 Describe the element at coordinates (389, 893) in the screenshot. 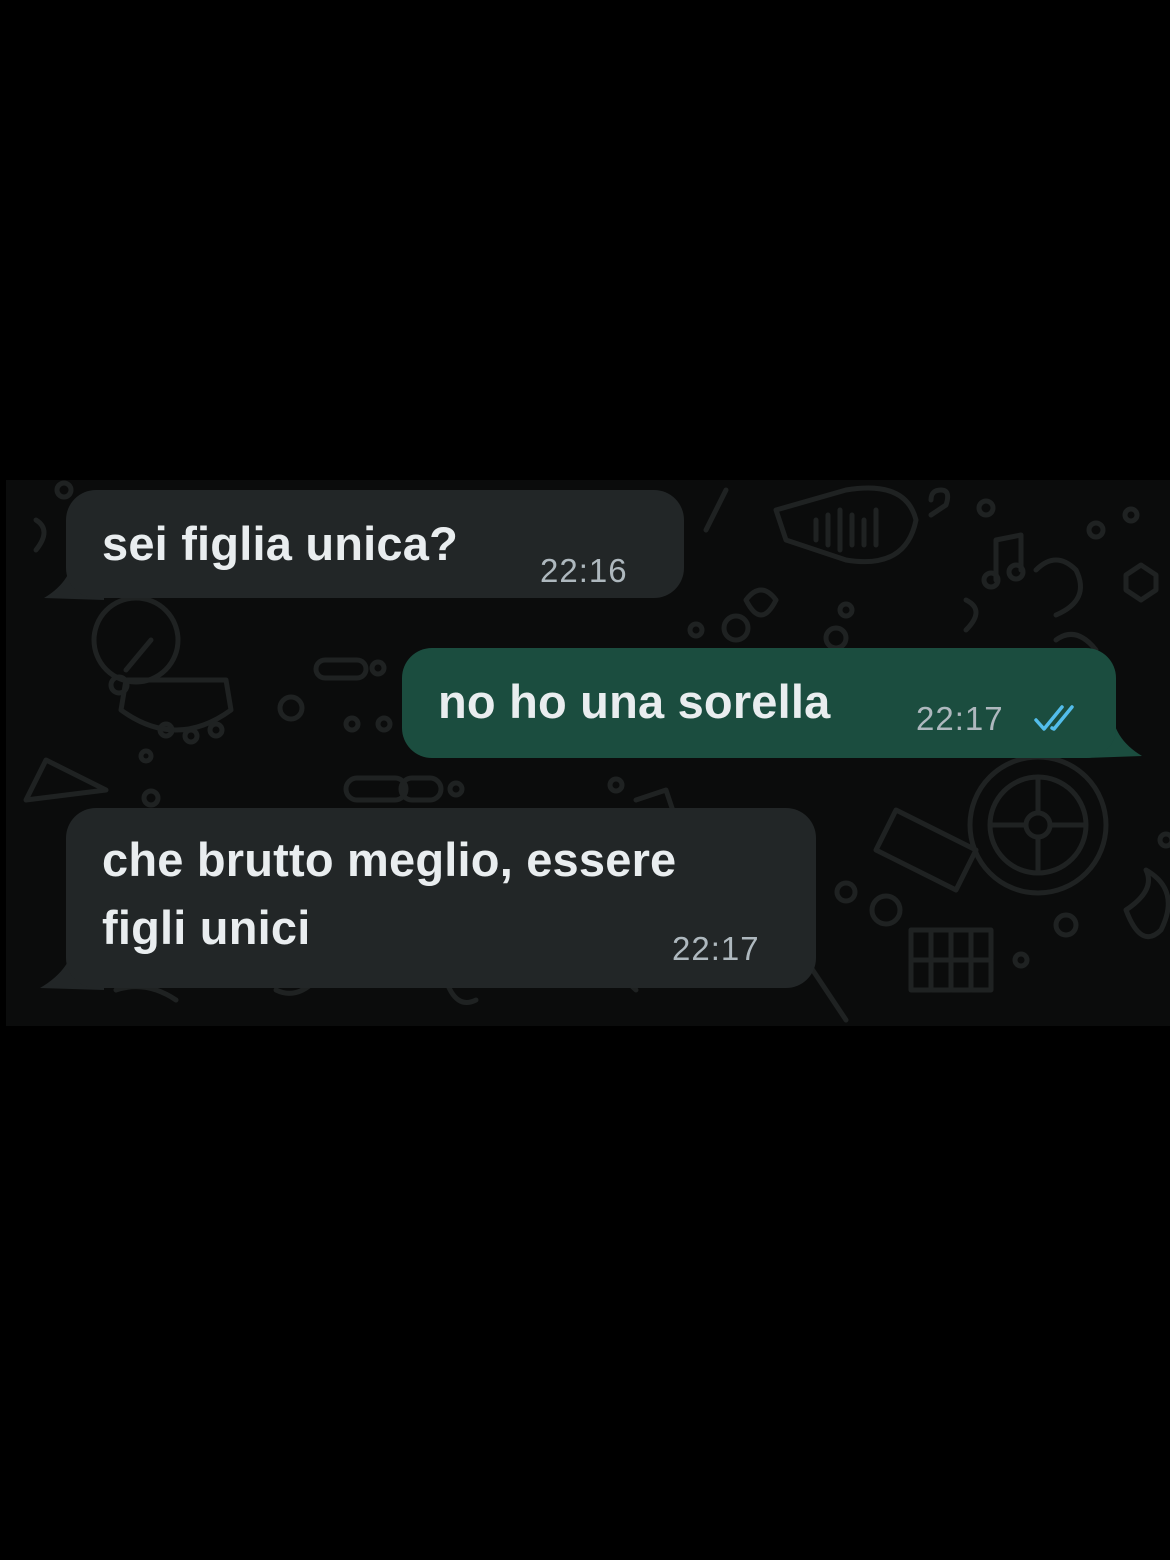

I see `message-text: che brutto meglio, essere figli unici` at that location.